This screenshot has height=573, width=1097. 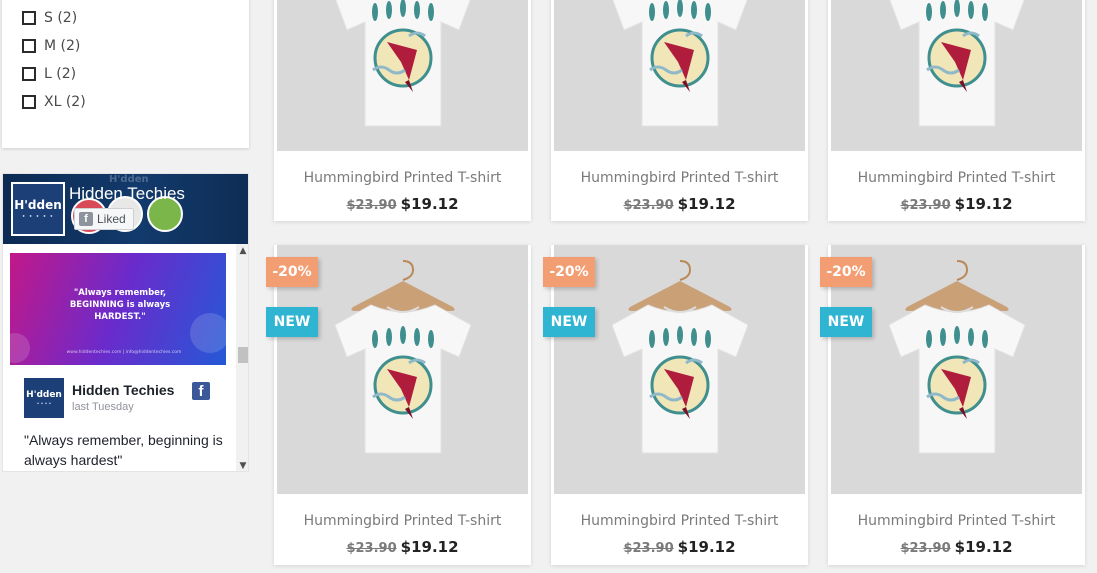 I want to click on scroll-up-arrow-icon: ▲, so click(x=242, y=251).